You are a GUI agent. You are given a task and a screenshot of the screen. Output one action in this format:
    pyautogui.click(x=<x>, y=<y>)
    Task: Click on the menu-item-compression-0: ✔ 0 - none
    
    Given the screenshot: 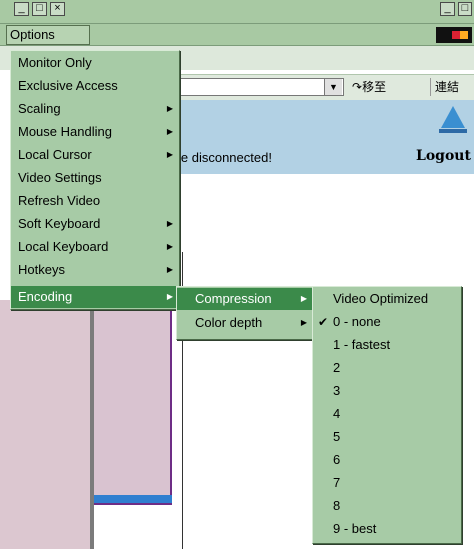 What is the action you would take?
    pyautogui.click(x=387, y=322)
    